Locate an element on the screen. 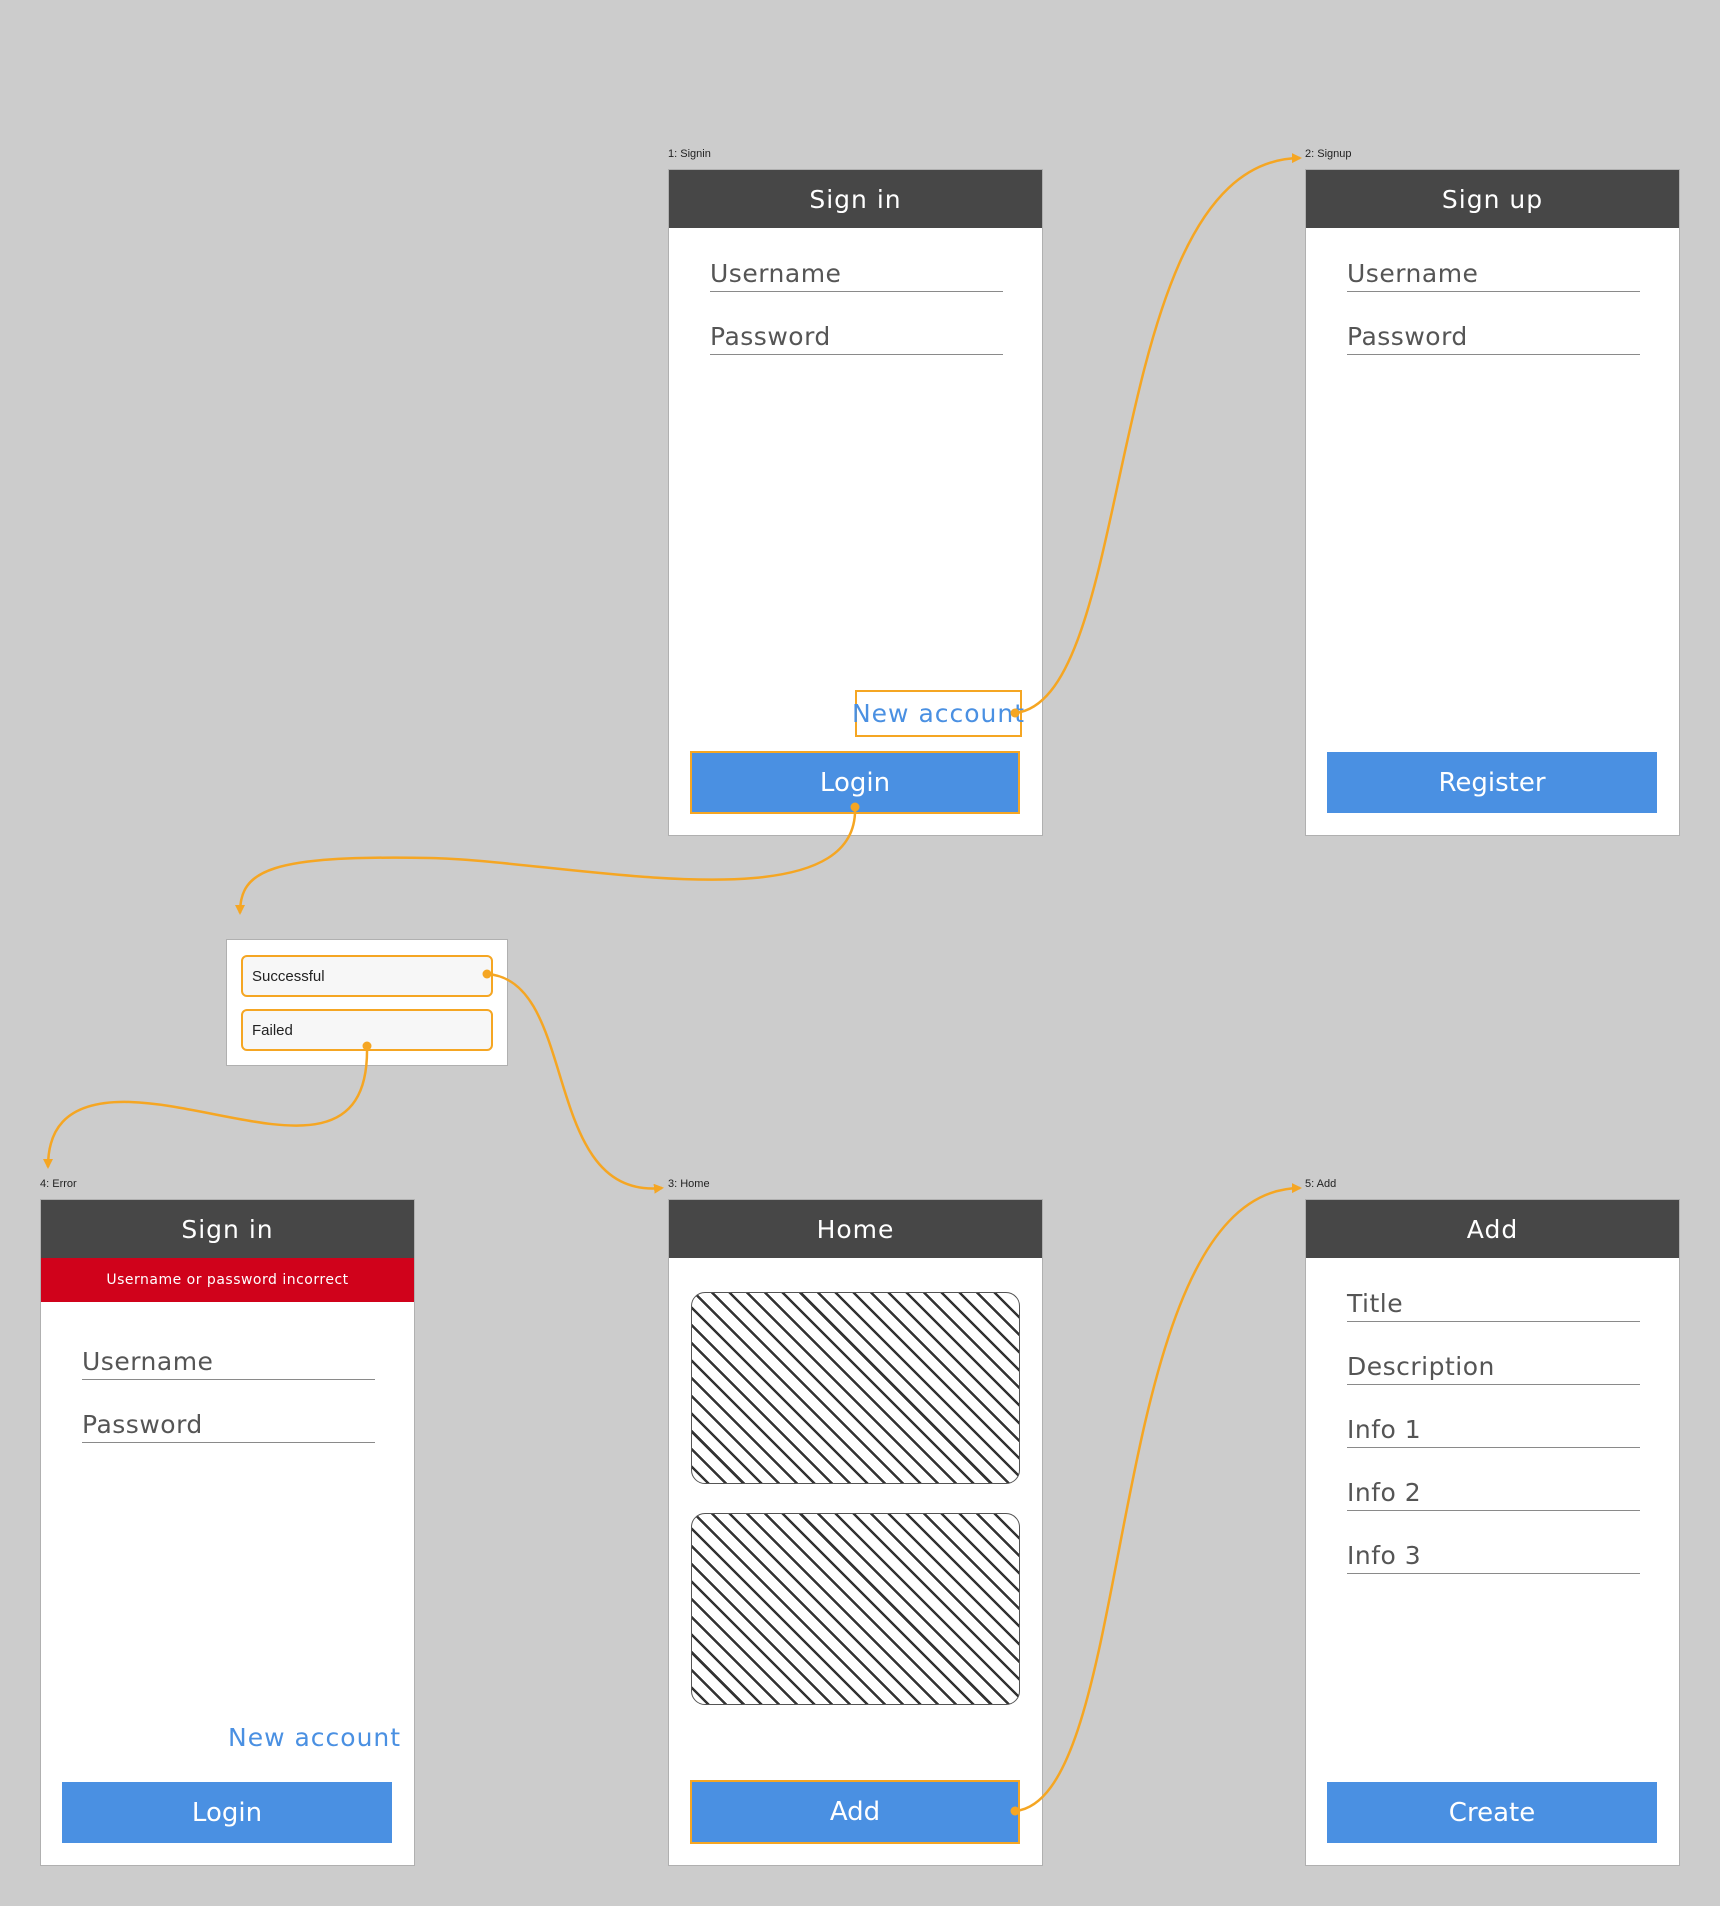 This screenshot has height=1906, width=1720. error-title: Sign in is located at coordinates (227, 1229).